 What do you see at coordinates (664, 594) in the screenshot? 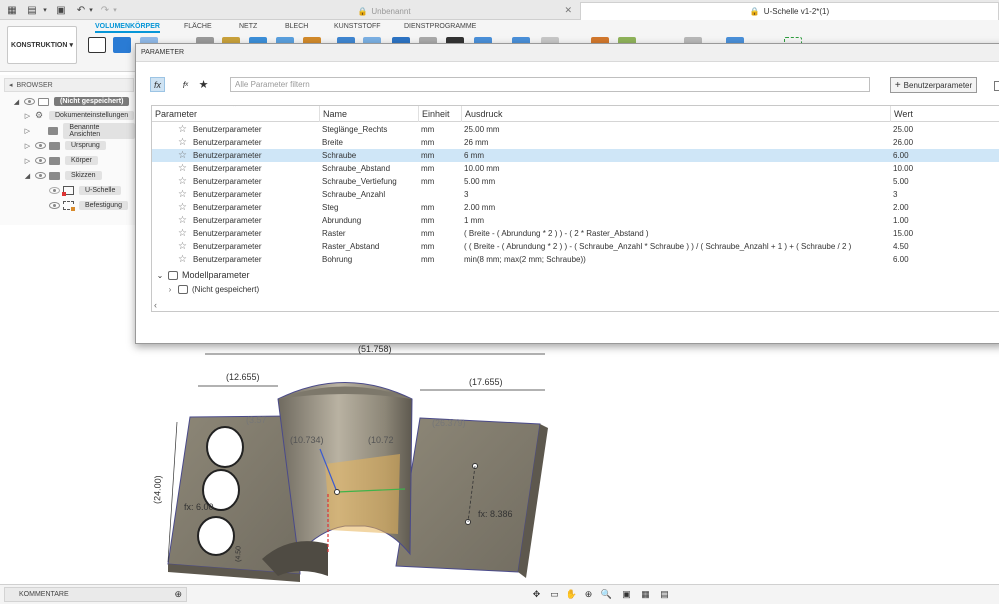
I see `viewports-icon: ▤` at bounding box center [664, 594].